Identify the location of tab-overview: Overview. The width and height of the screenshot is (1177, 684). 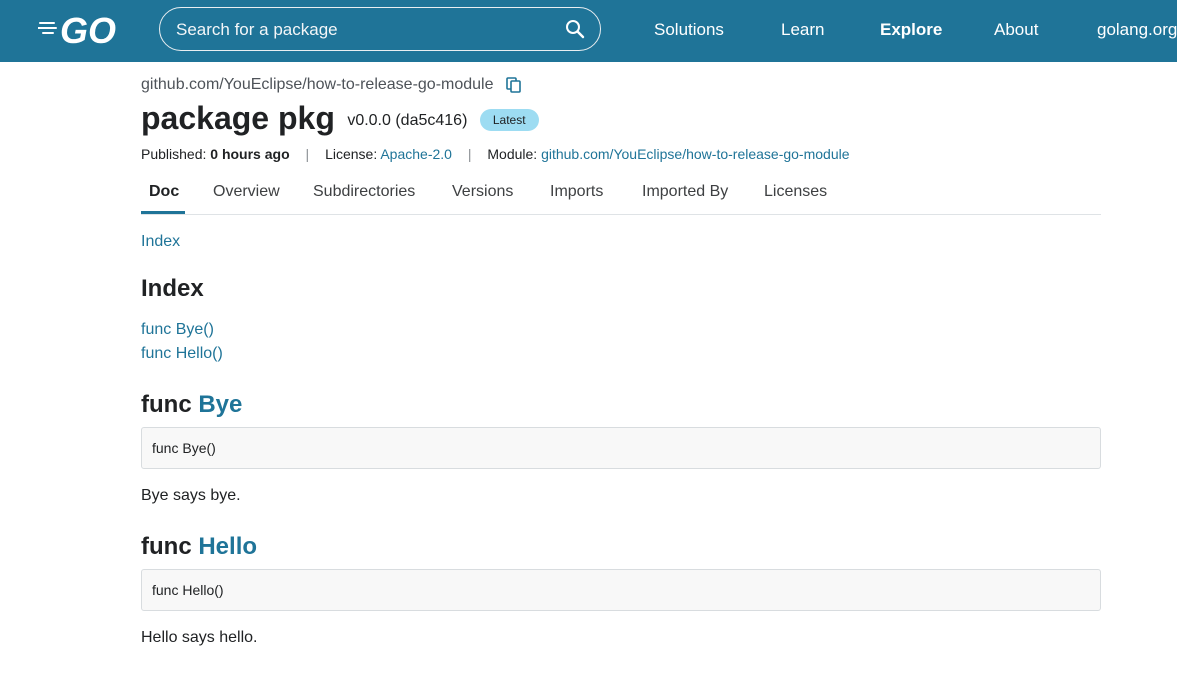
(246, 192).